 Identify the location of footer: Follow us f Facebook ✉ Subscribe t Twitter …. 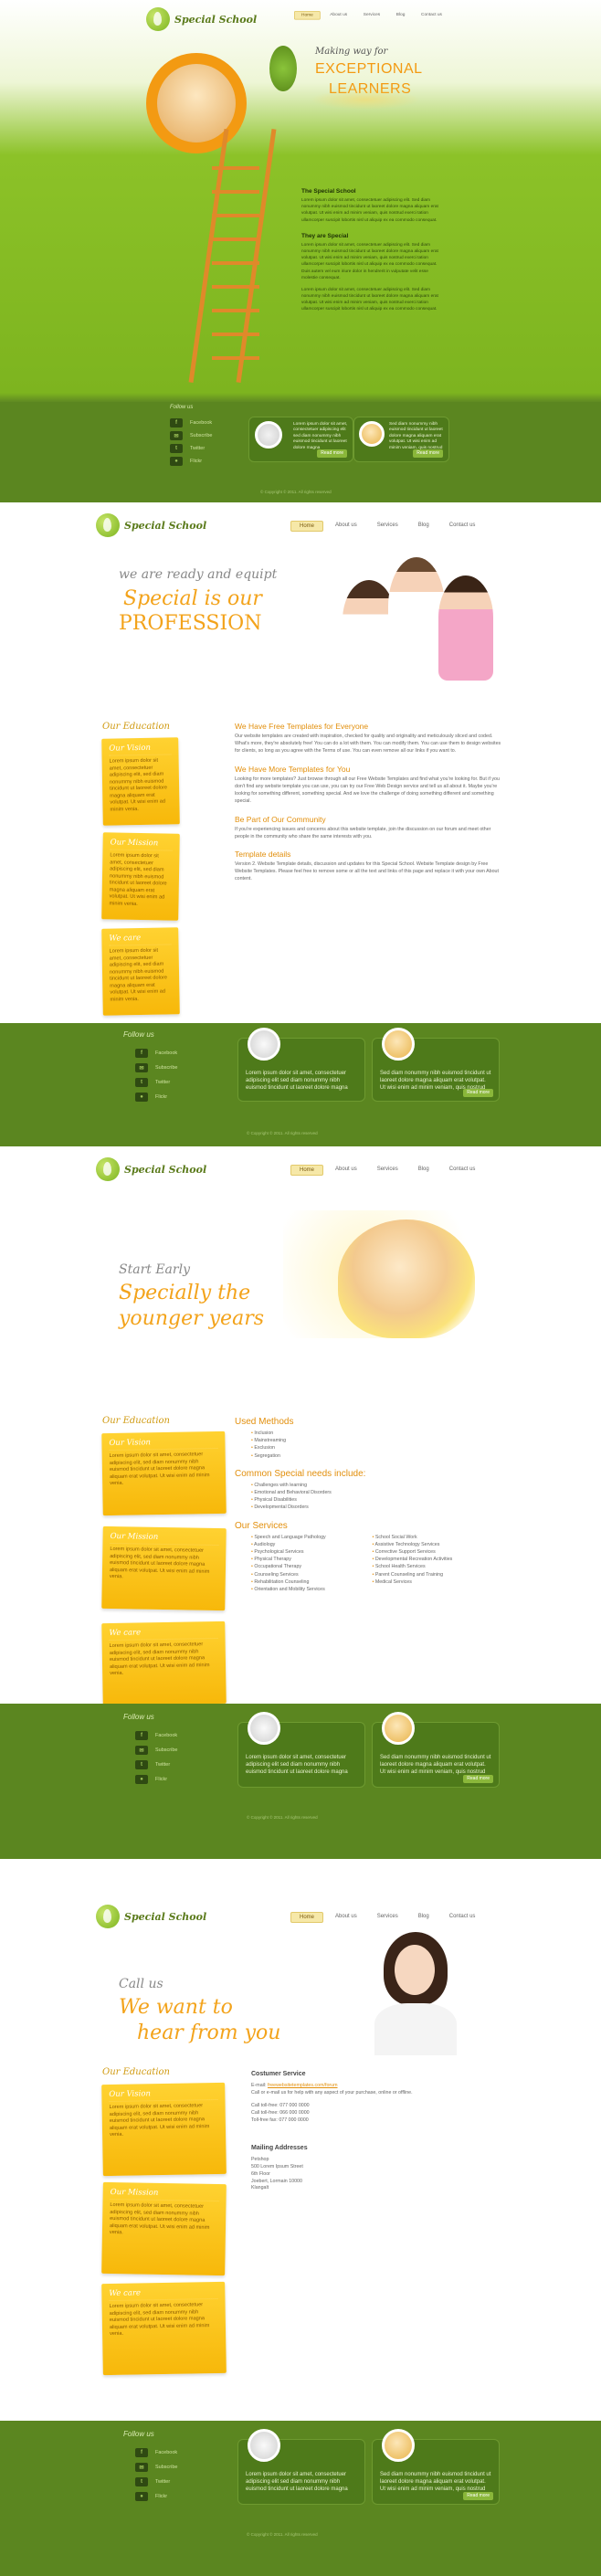
(300, 452).